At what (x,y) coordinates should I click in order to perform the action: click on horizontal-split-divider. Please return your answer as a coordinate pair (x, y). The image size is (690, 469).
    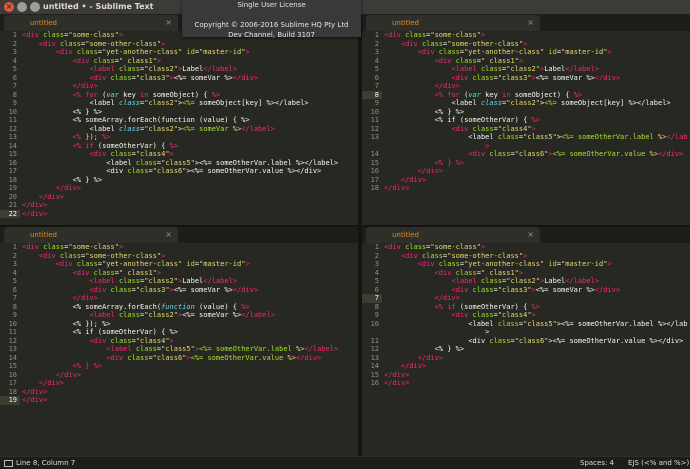
    Looking at the image, I should click on (345, 226).